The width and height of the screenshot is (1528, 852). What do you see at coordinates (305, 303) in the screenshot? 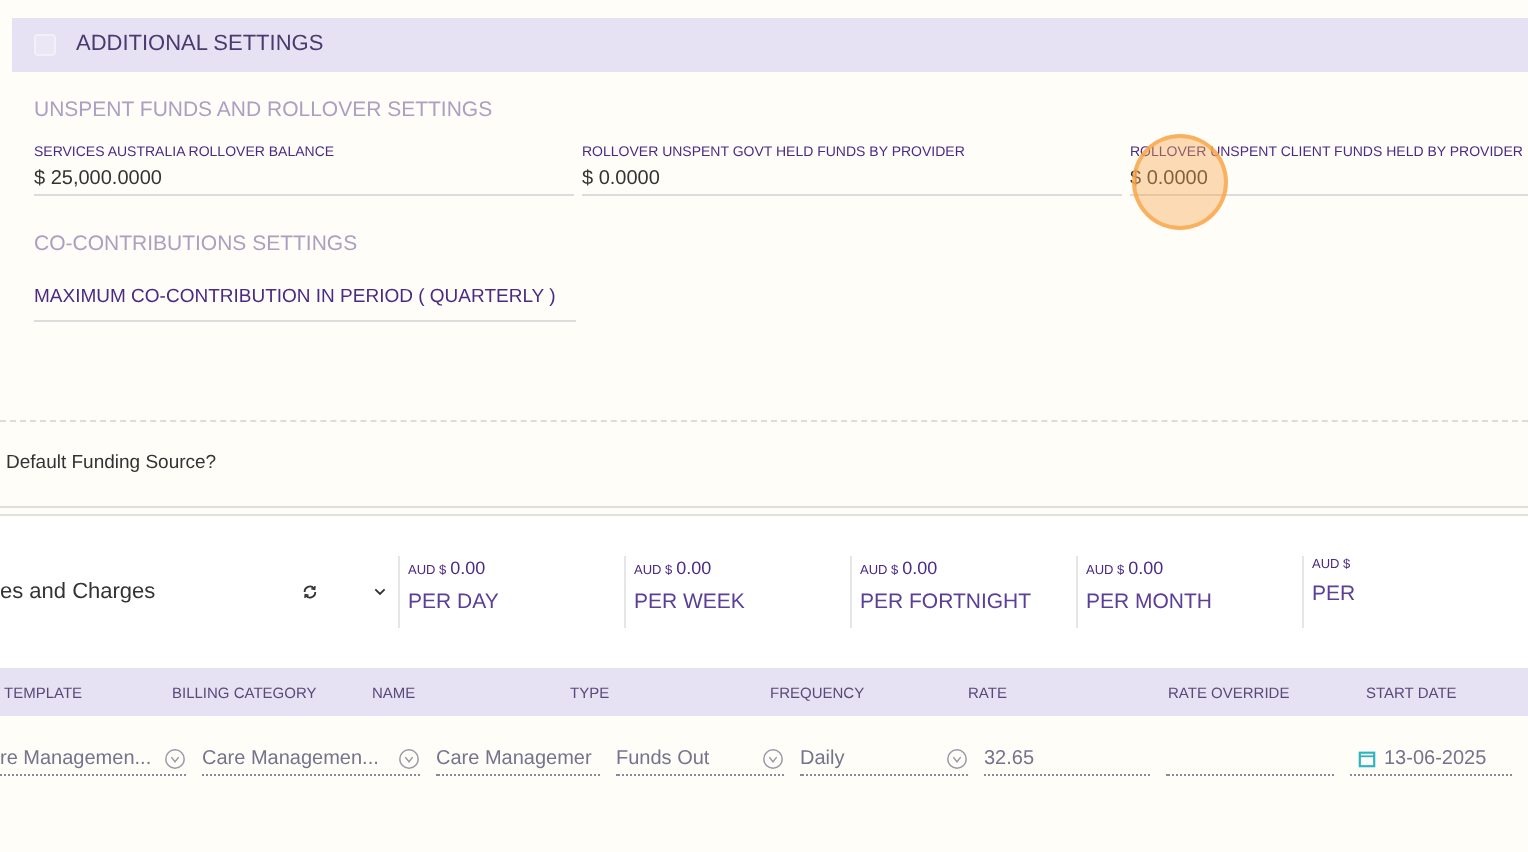
I see `input-field: MAXIMUM CO-CONTRIBUTION IN PERIOD ( QUARTERLY )` at bounding box center [305, 303].